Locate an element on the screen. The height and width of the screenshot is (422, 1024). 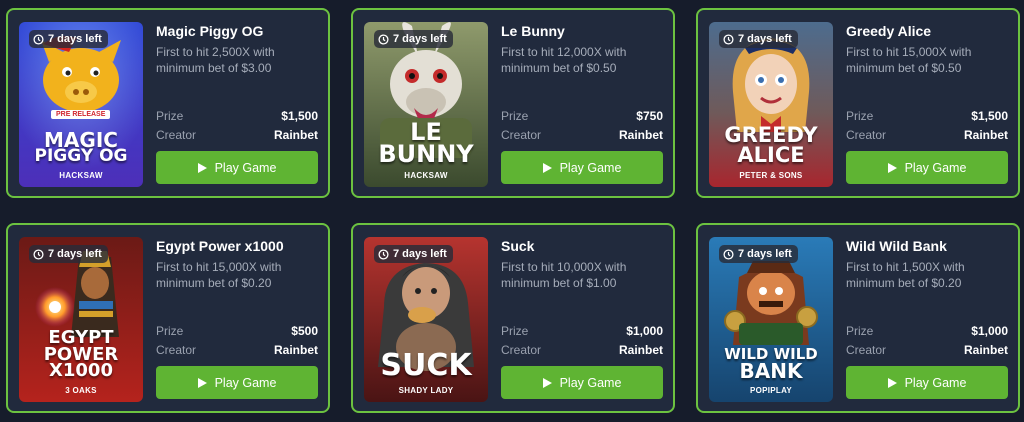
game-thumbnail: 7 days left GREEDY ALICE PETER & SONS is located at coordinates (771, 104).